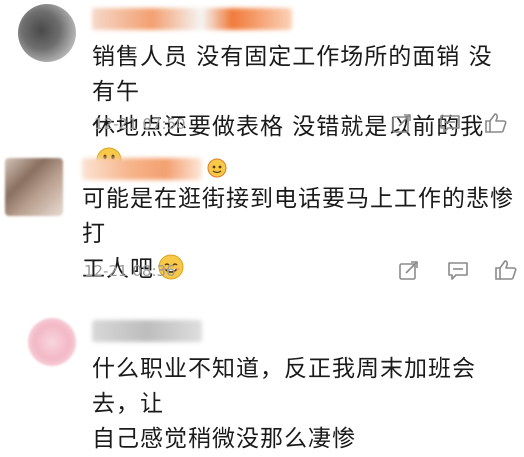 This screenshot has height=457, width=524. What do you see at coordinates (292, 74) in the screenshot?
I see `comment-text-line: 销售人员 没有固定工作场所的面销 没有午` at bounding box center [292, 74].